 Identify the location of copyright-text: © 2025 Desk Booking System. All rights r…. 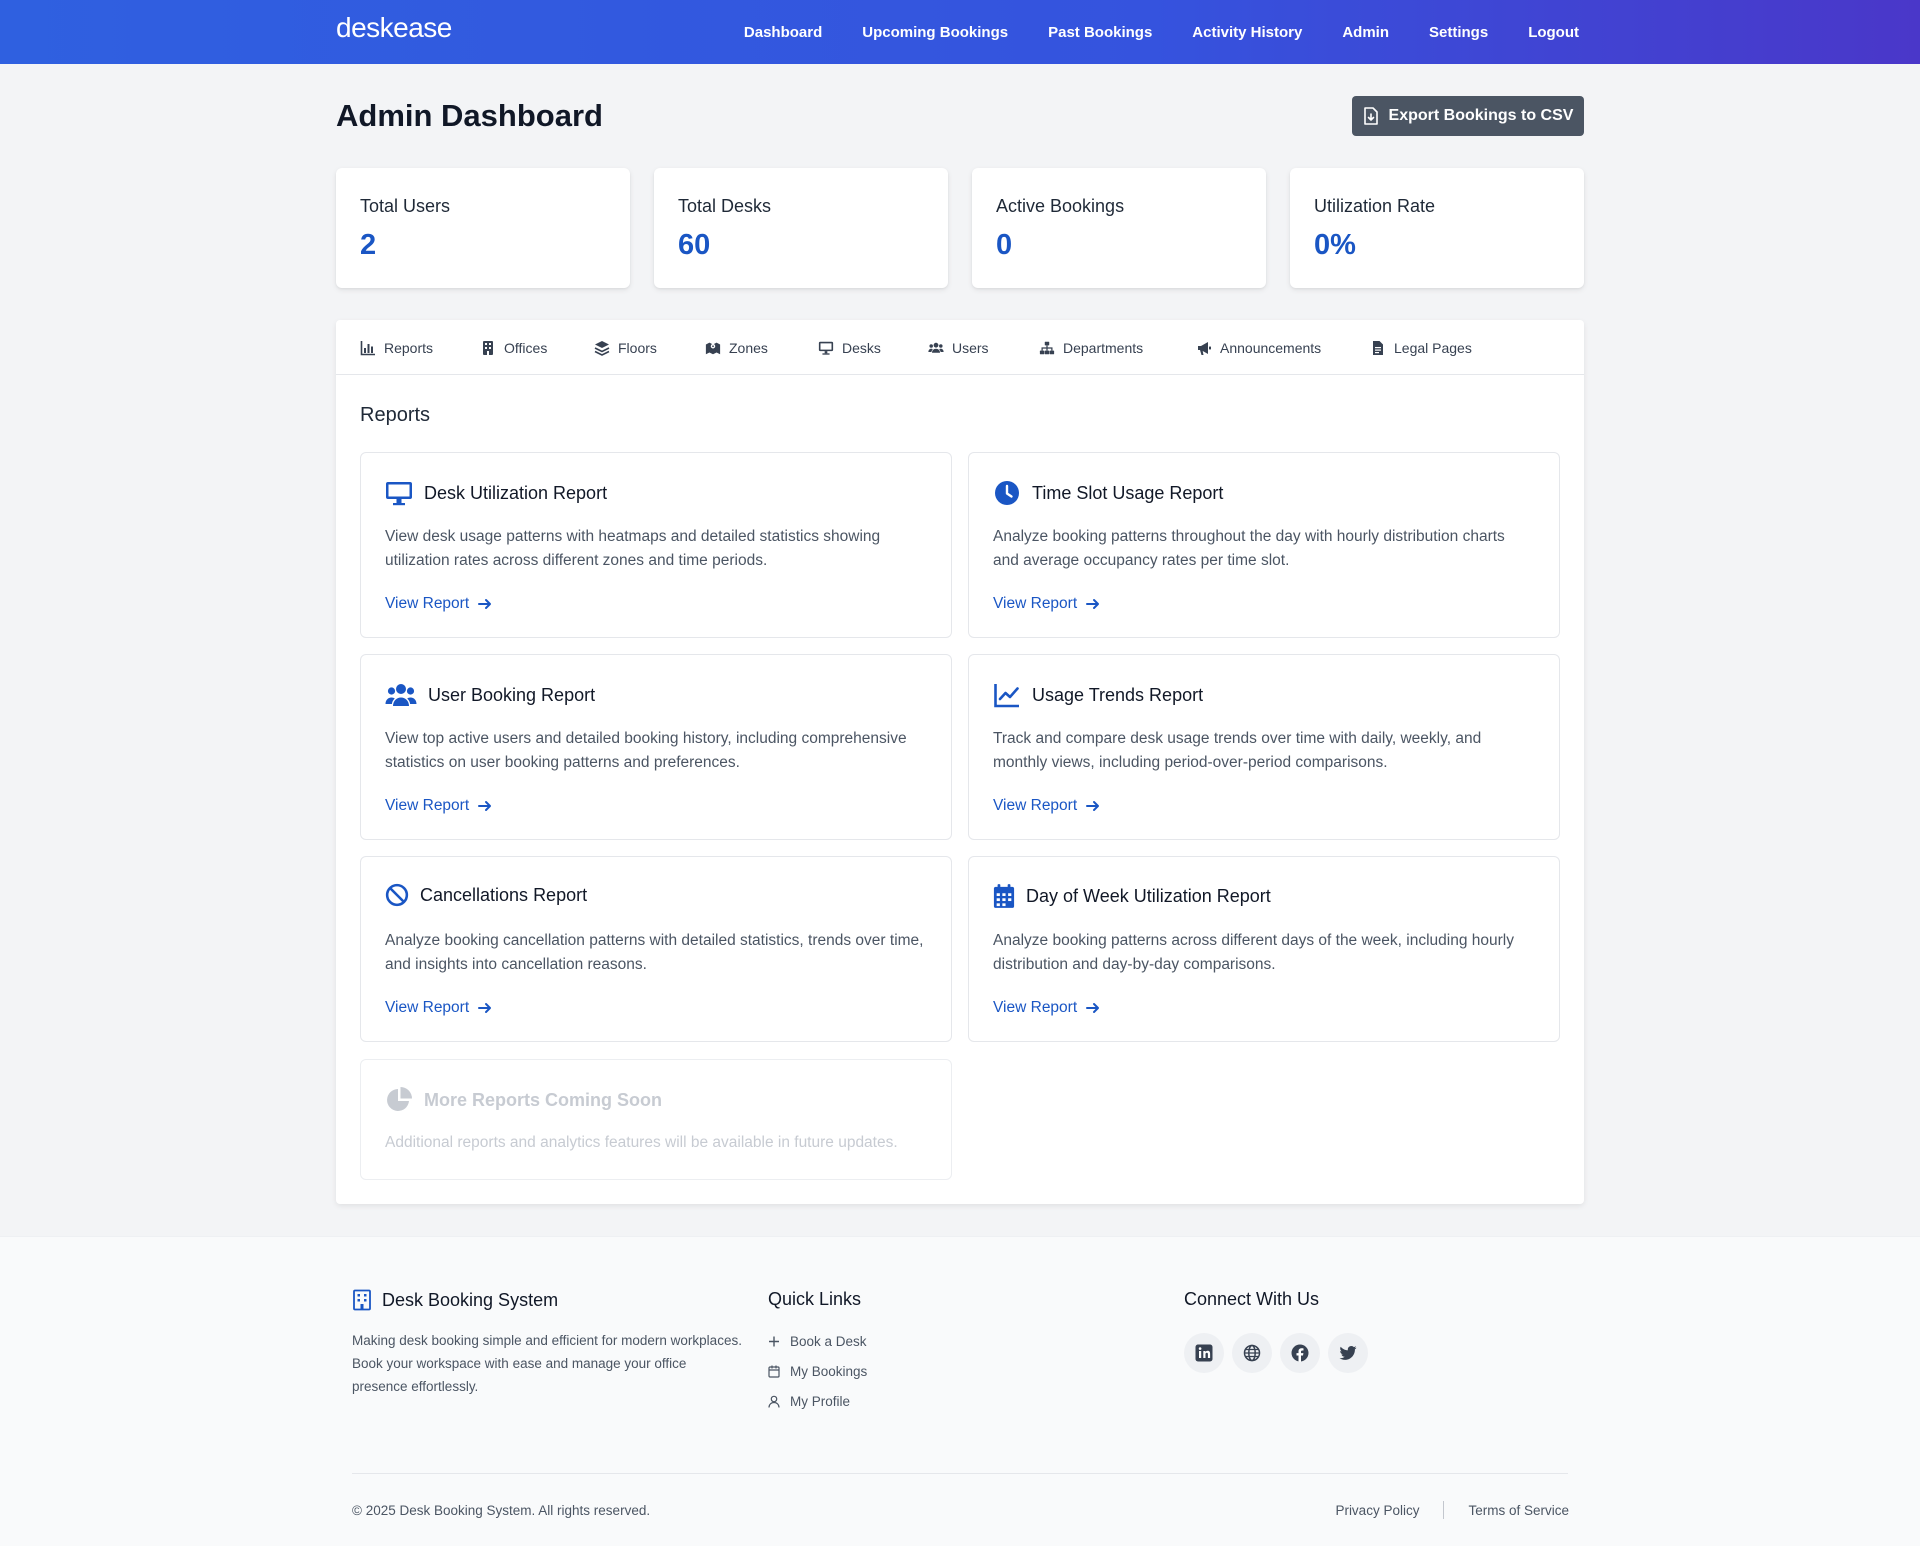
(501, 1510).